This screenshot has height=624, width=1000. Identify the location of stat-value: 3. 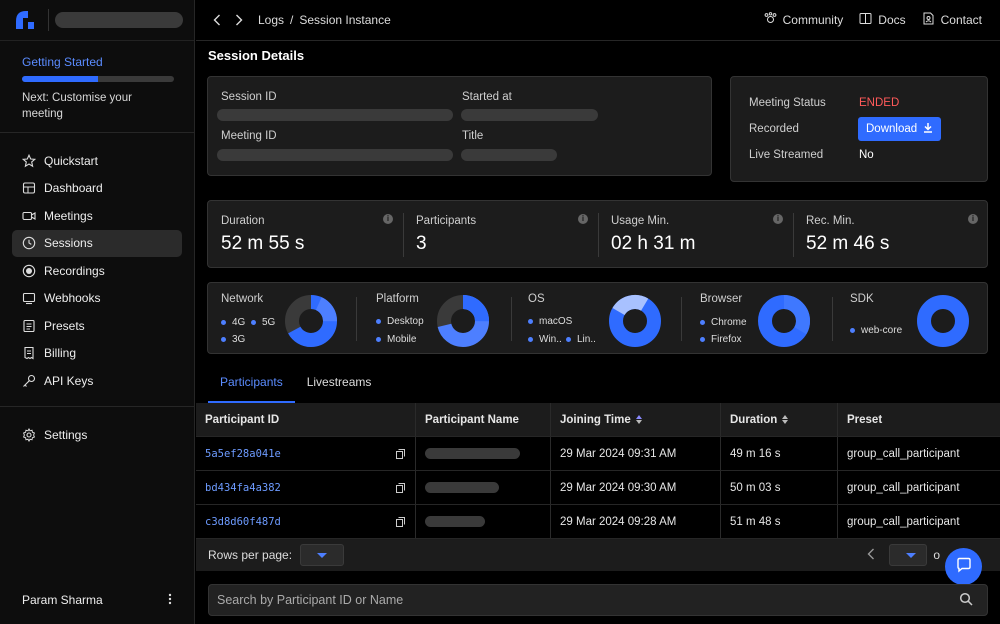
(421, 243).